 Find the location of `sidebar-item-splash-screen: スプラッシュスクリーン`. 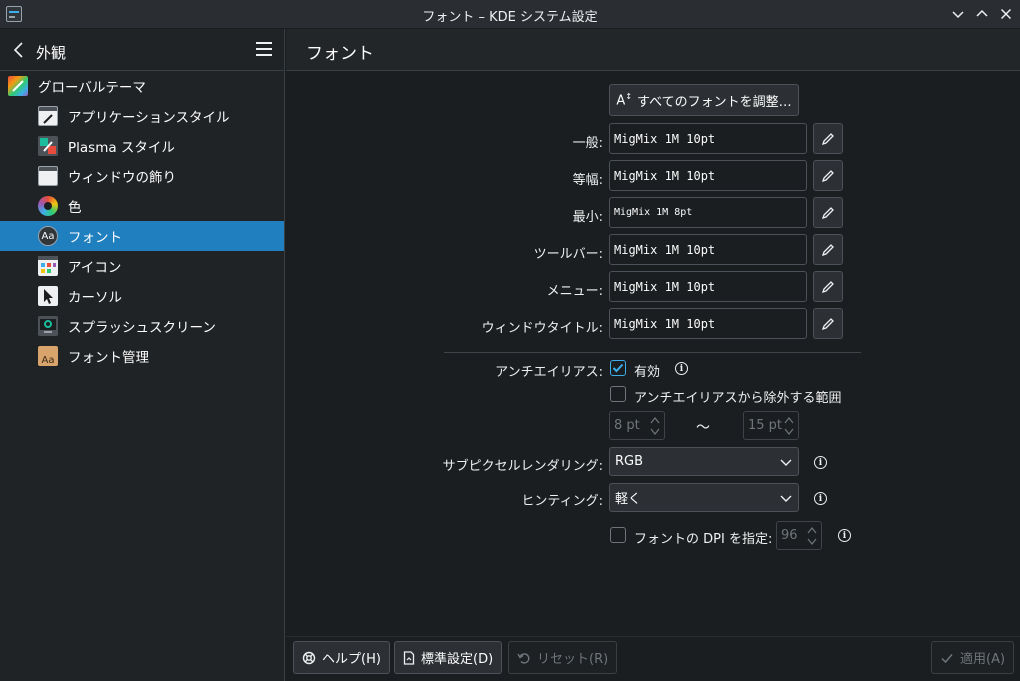

sidebar-item-splash-screen: スプラッシュスクリーン is located at coordinates (142, 326).